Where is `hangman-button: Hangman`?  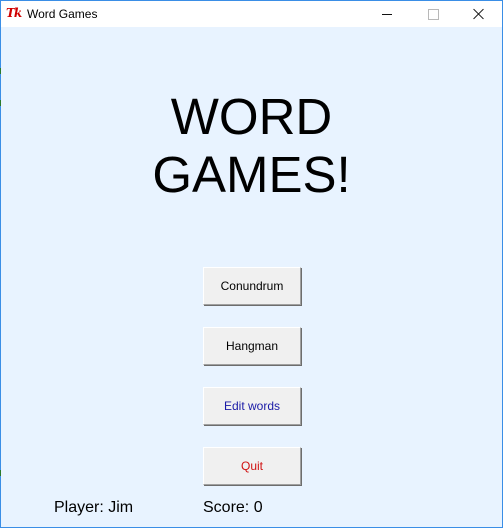 hangman-button: Hangman is located at coordinates (252, 346).